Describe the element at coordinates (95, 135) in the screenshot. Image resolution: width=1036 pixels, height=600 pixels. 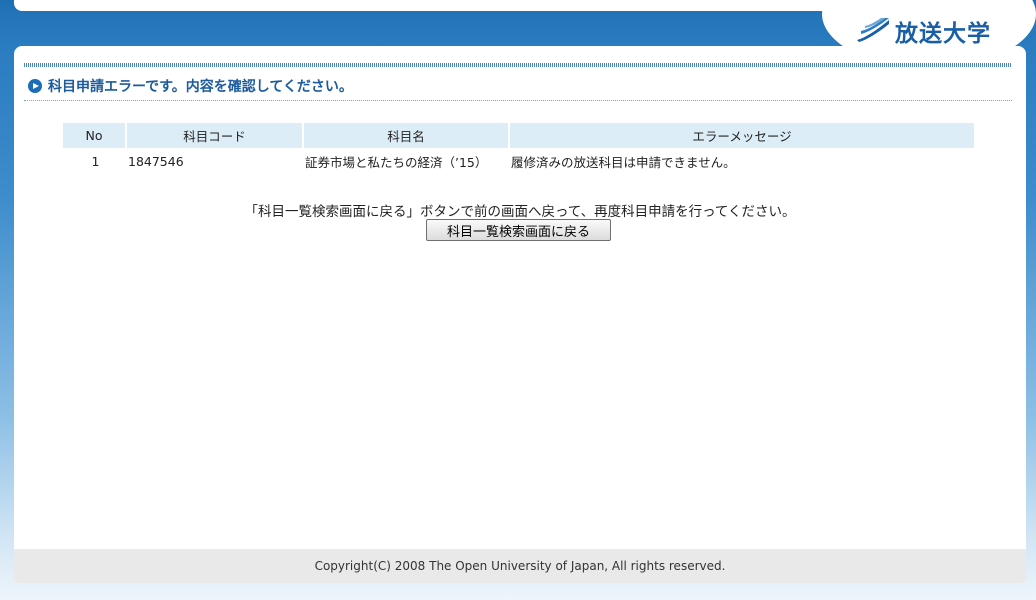
I see `column-header-no: No` at that location.